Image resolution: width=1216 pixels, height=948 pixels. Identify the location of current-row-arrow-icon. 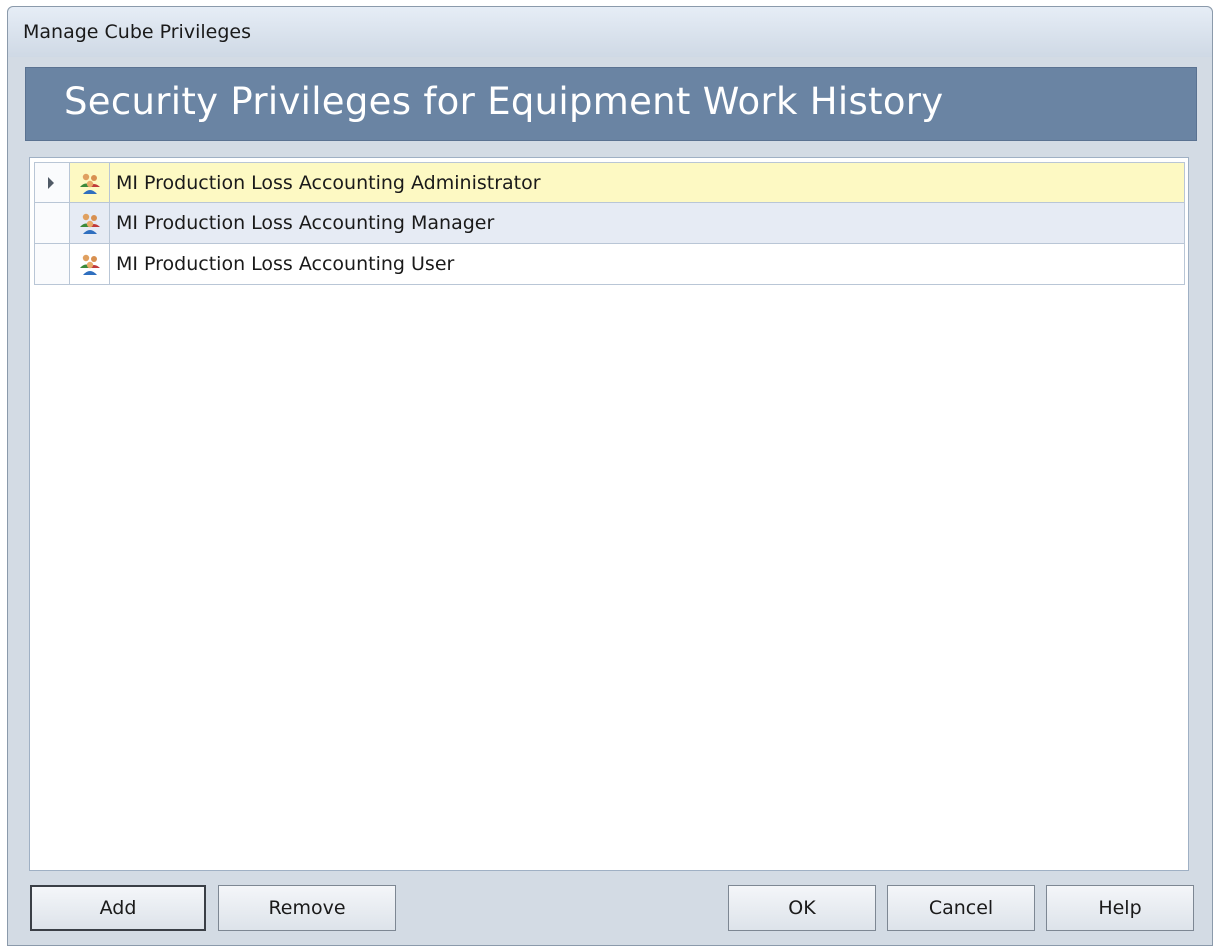
(51, 183).